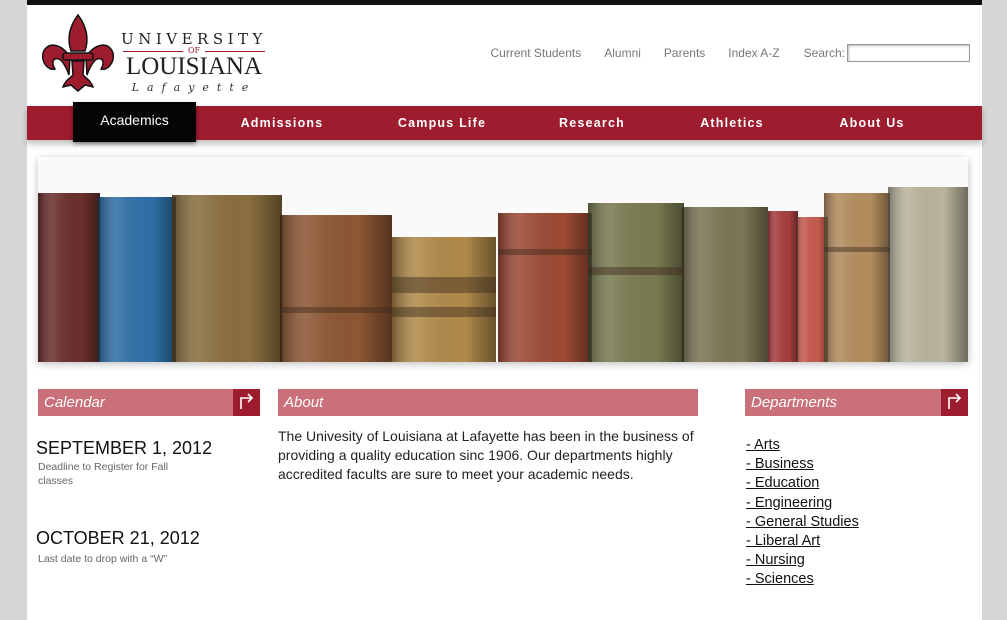 This screenshot has height=620, width=1007. I want to click on fleur-de-lis-icon, so click(78, 52).